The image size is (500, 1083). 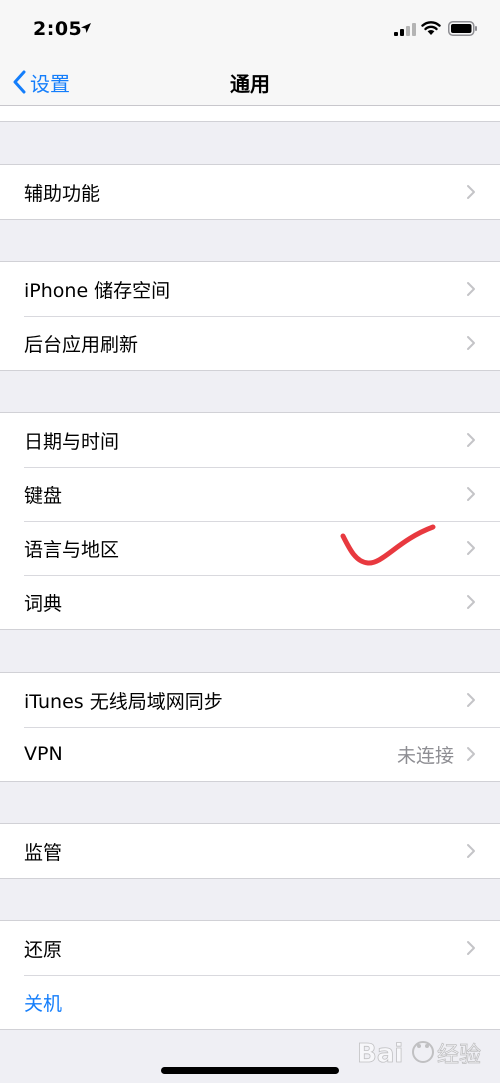 What do you see at coordinates (388, 545) in the screenshot?
I see `red-checkmark-annotation` at bounding box center [388, 545].